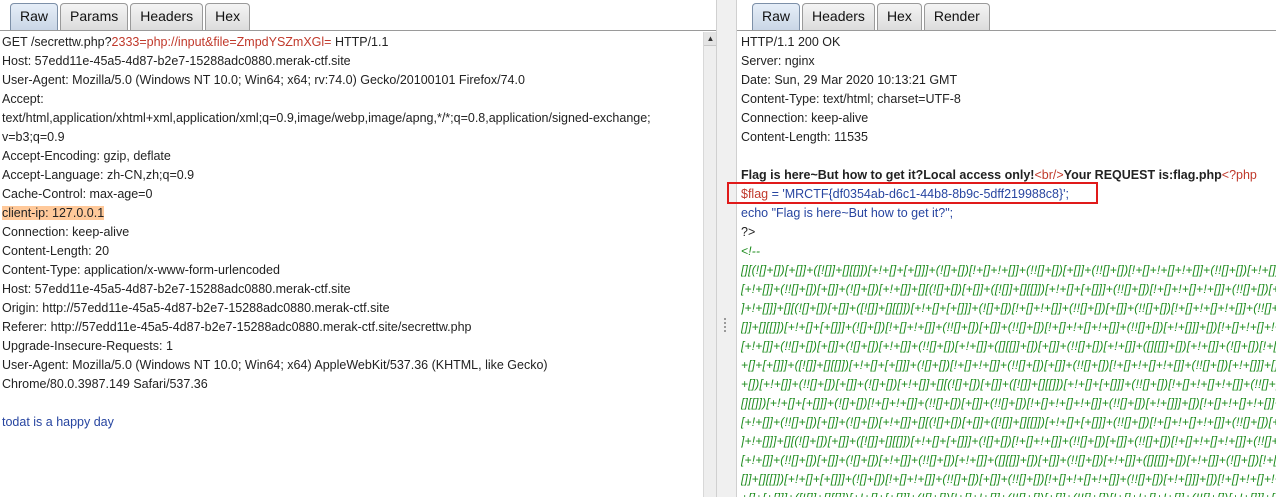  What do you see at coordinates (228, 16) in the screenshot?
I see `request-tab-hex: Hex` at bounding box center [228, 16].